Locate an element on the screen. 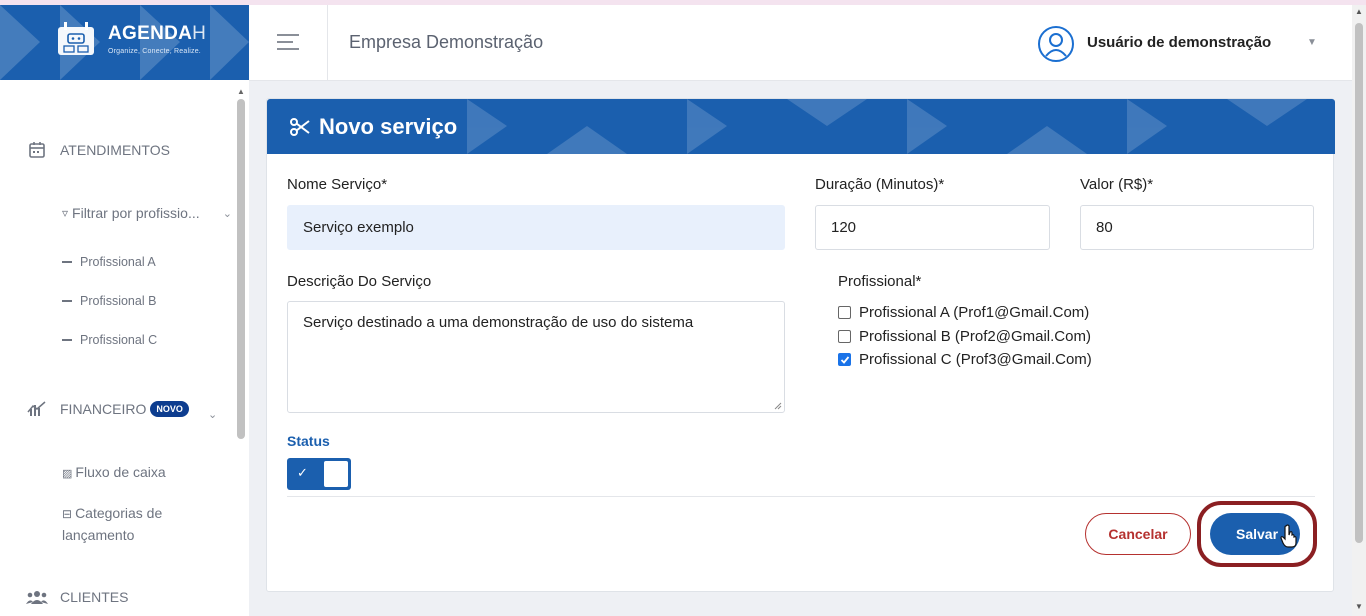 Image resolution: width=1366 pixels, height=616 pixels. check-icon: ✓ is located at coordinates (302, 472).